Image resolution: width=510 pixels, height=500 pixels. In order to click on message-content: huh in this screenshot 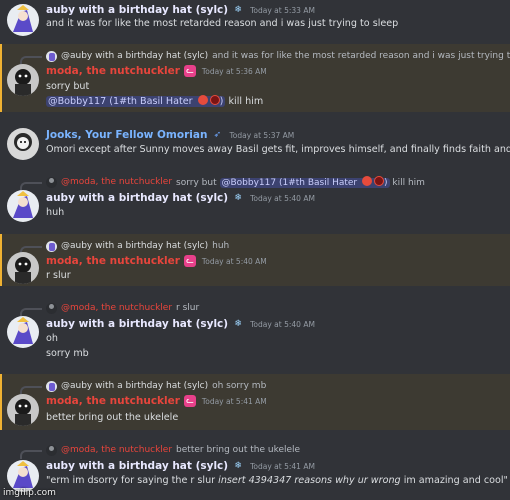, I will do `click(55, 212)`.